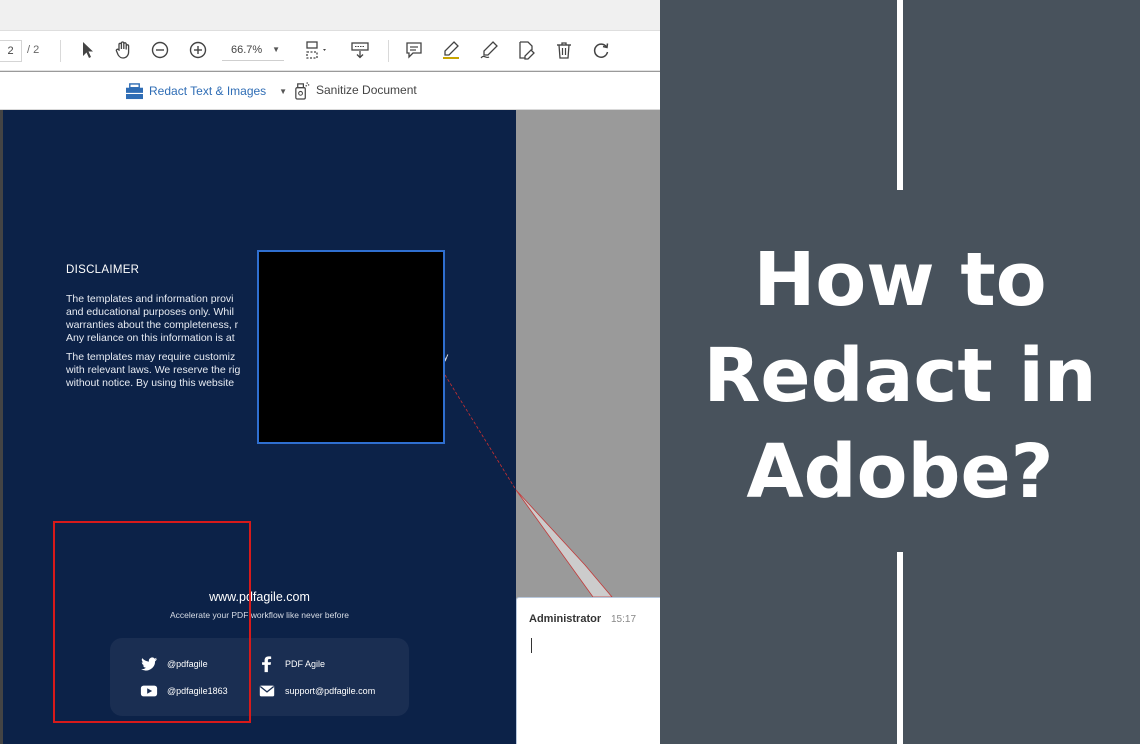 The image size is (1140, 744). Describe the element at coordinates (900, 280) in the screenshot. I see `headline-line-1: How to` at that location.